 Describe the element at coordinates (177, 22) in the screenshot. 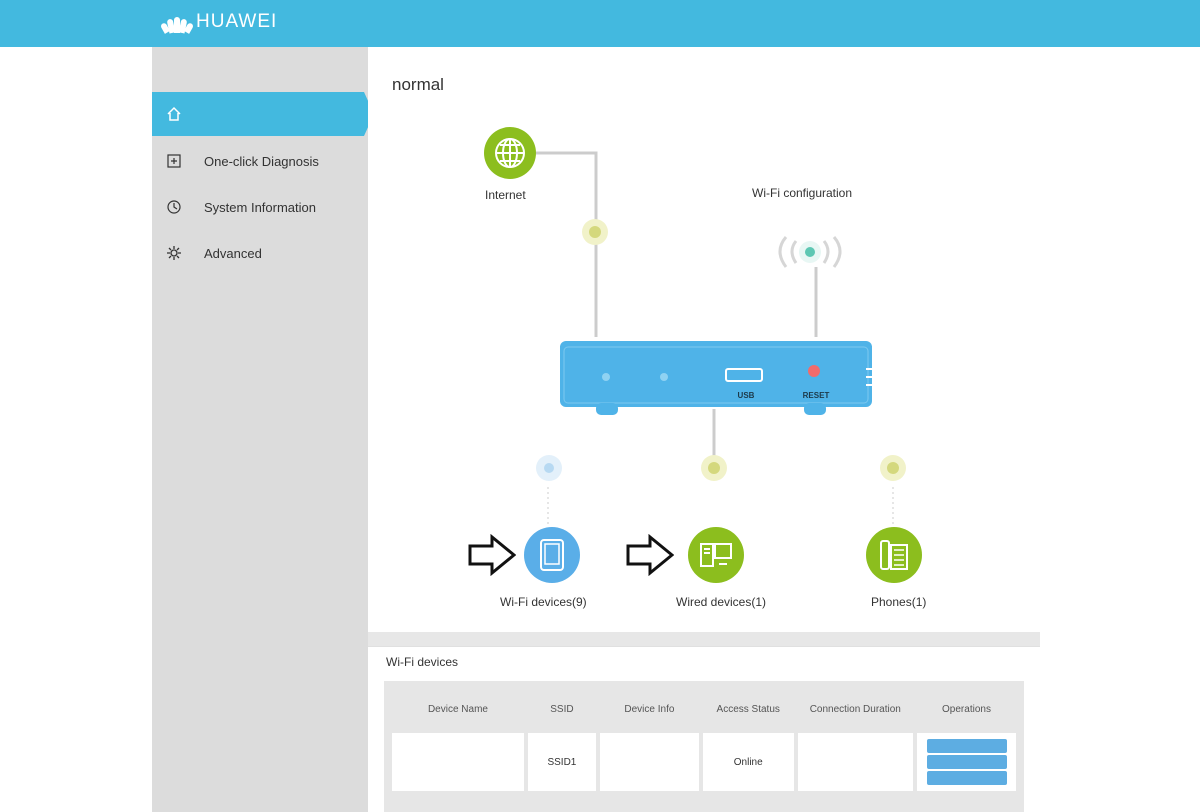

I see `huawei-logo-icon` at that location.